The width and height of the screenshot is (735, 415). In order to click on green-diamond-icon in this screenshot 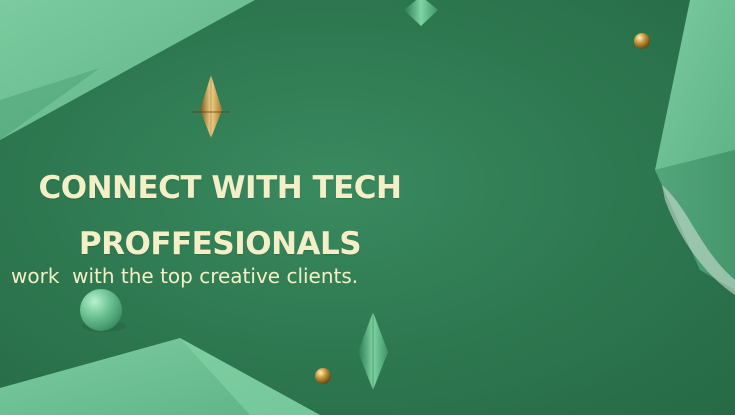, I will do `click(373, 351)`.